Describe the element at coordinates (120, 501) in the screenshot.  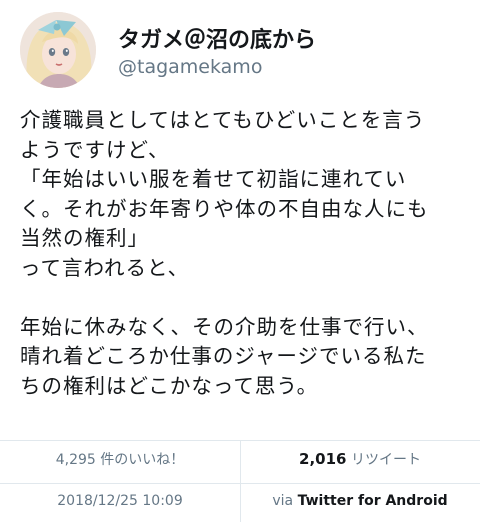
I see `tweet-timestamp: 2018/12/25 10:09` at that location.